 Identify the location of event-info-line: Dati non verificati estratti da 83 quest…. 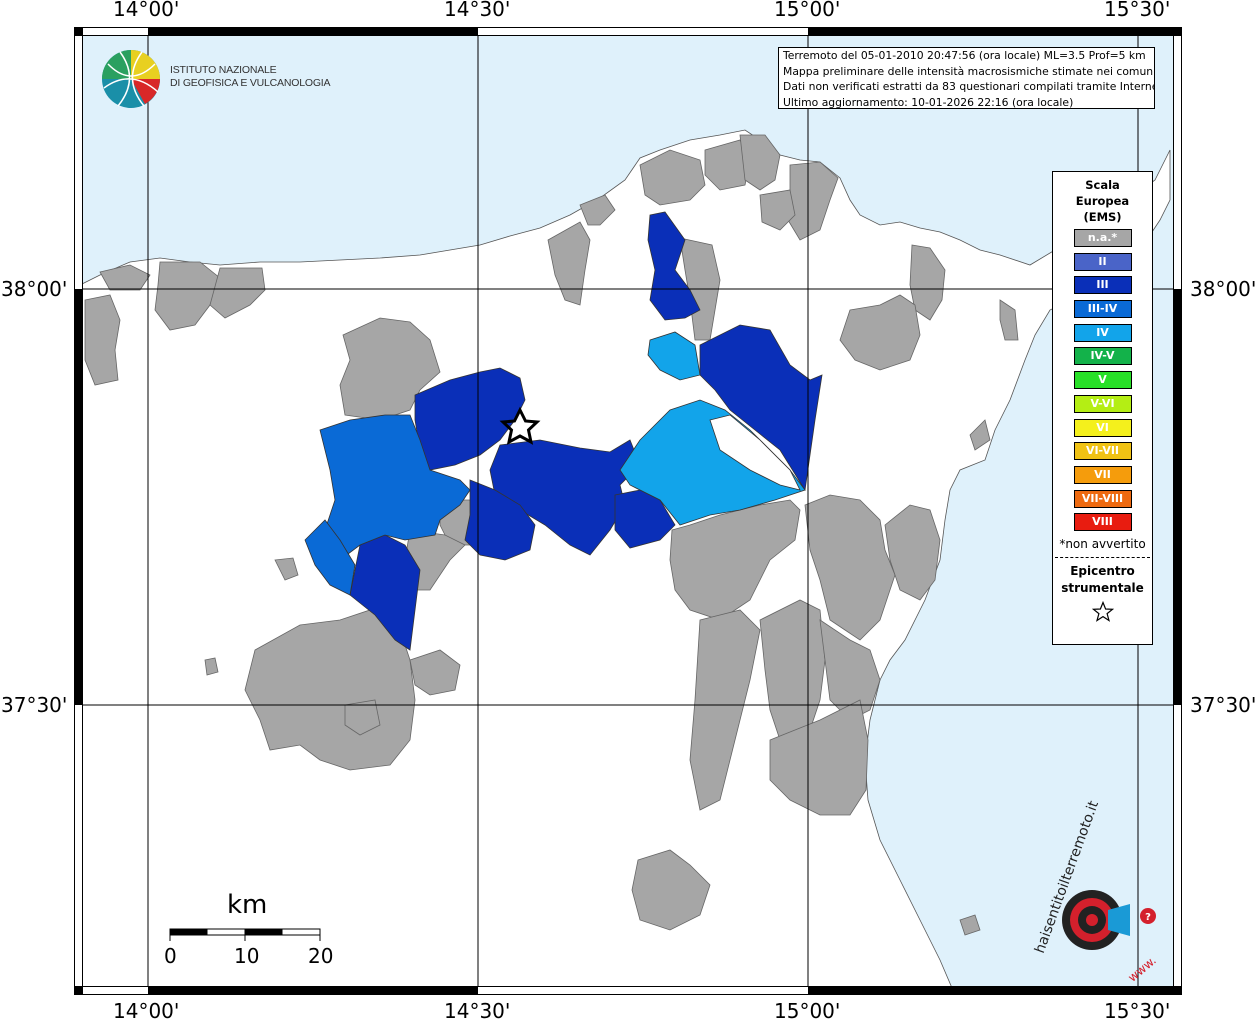
(969, 86).